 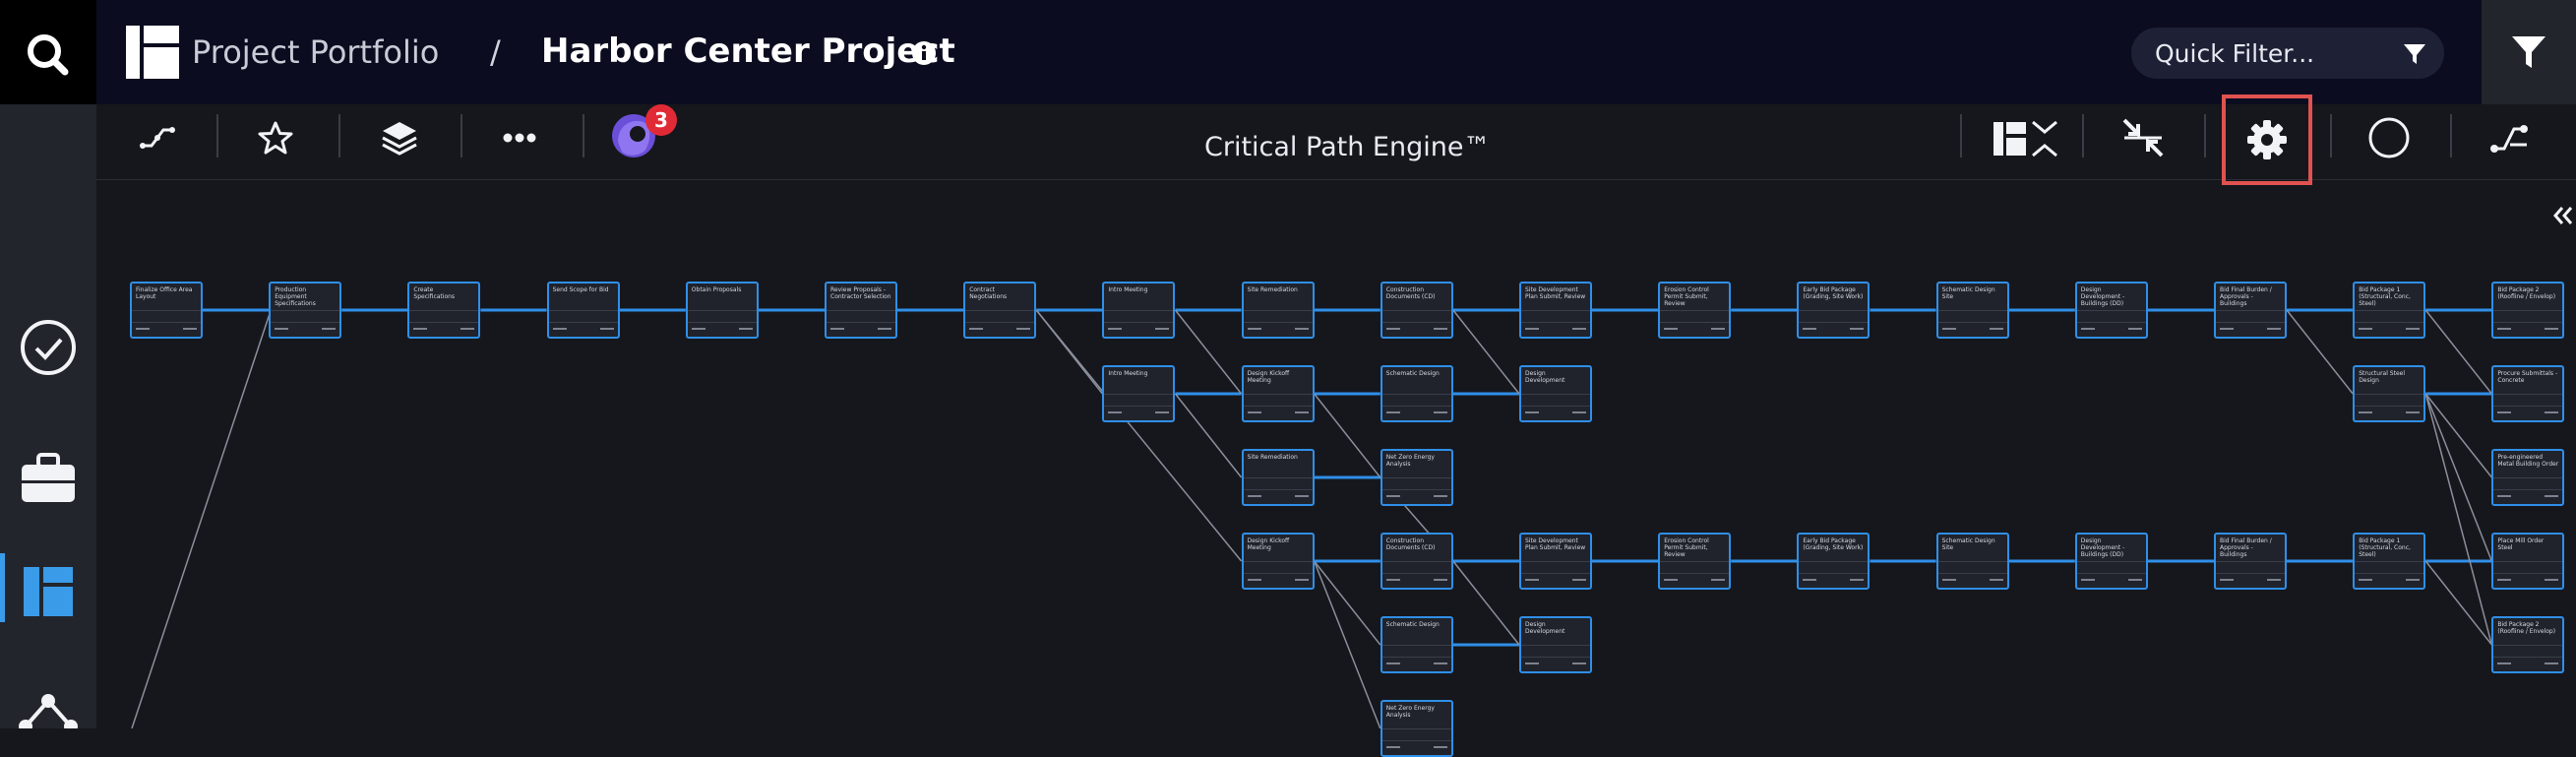 What do you see at coordinates (860, 293) in the screenshot?
I see `activity-node-label: Review Proposals - Contractor Selection` at bounding box center [860, 293].